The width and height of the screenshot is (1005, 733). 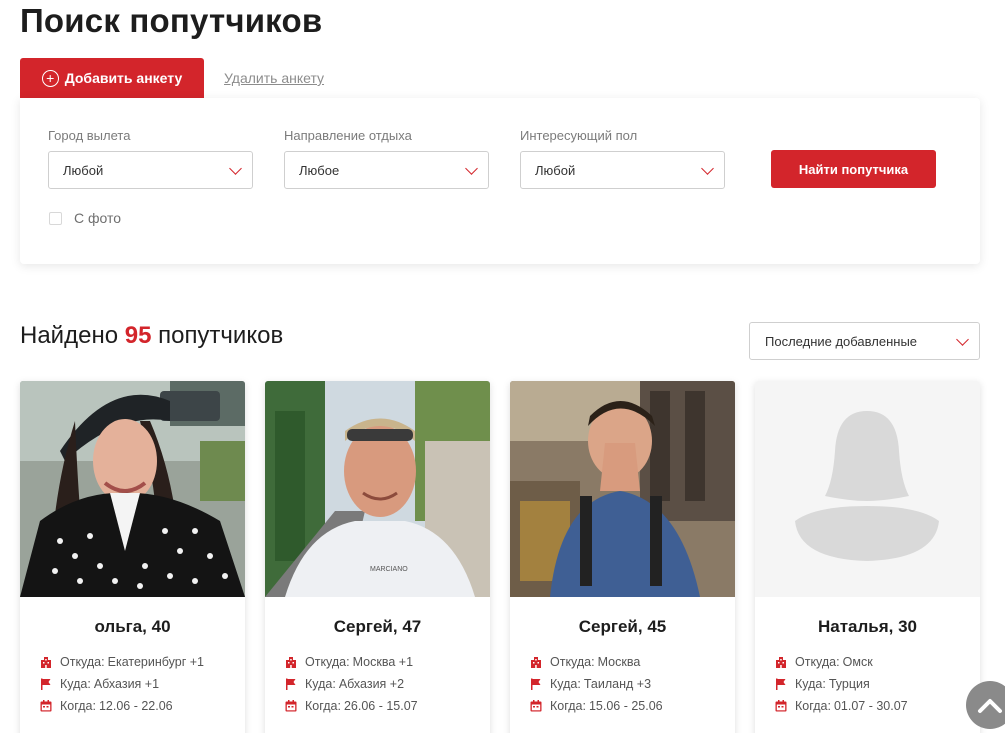 I want to click on gender-select-value: Любой, so click(x=555, y=170).